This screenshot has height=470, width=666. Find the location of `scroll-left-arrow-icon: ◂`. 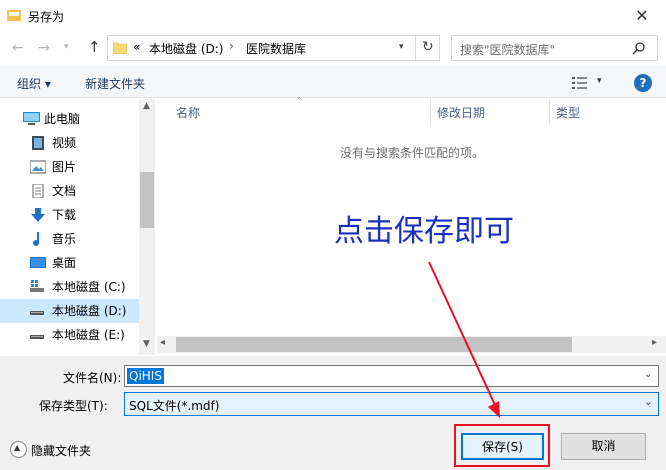

scroll-left-arrow-icon: ◂ is located at coordinates (162, 342).